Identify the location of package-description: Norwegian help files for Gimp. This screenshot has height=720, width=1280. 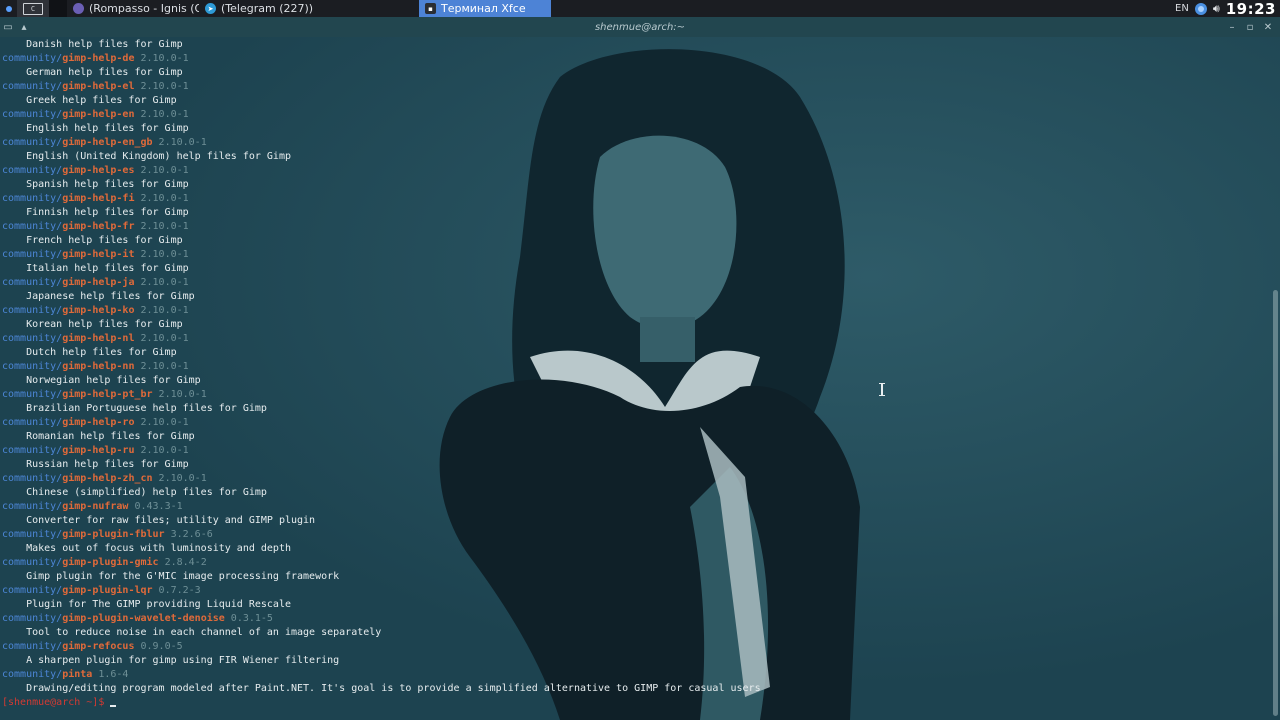
(101, 380).